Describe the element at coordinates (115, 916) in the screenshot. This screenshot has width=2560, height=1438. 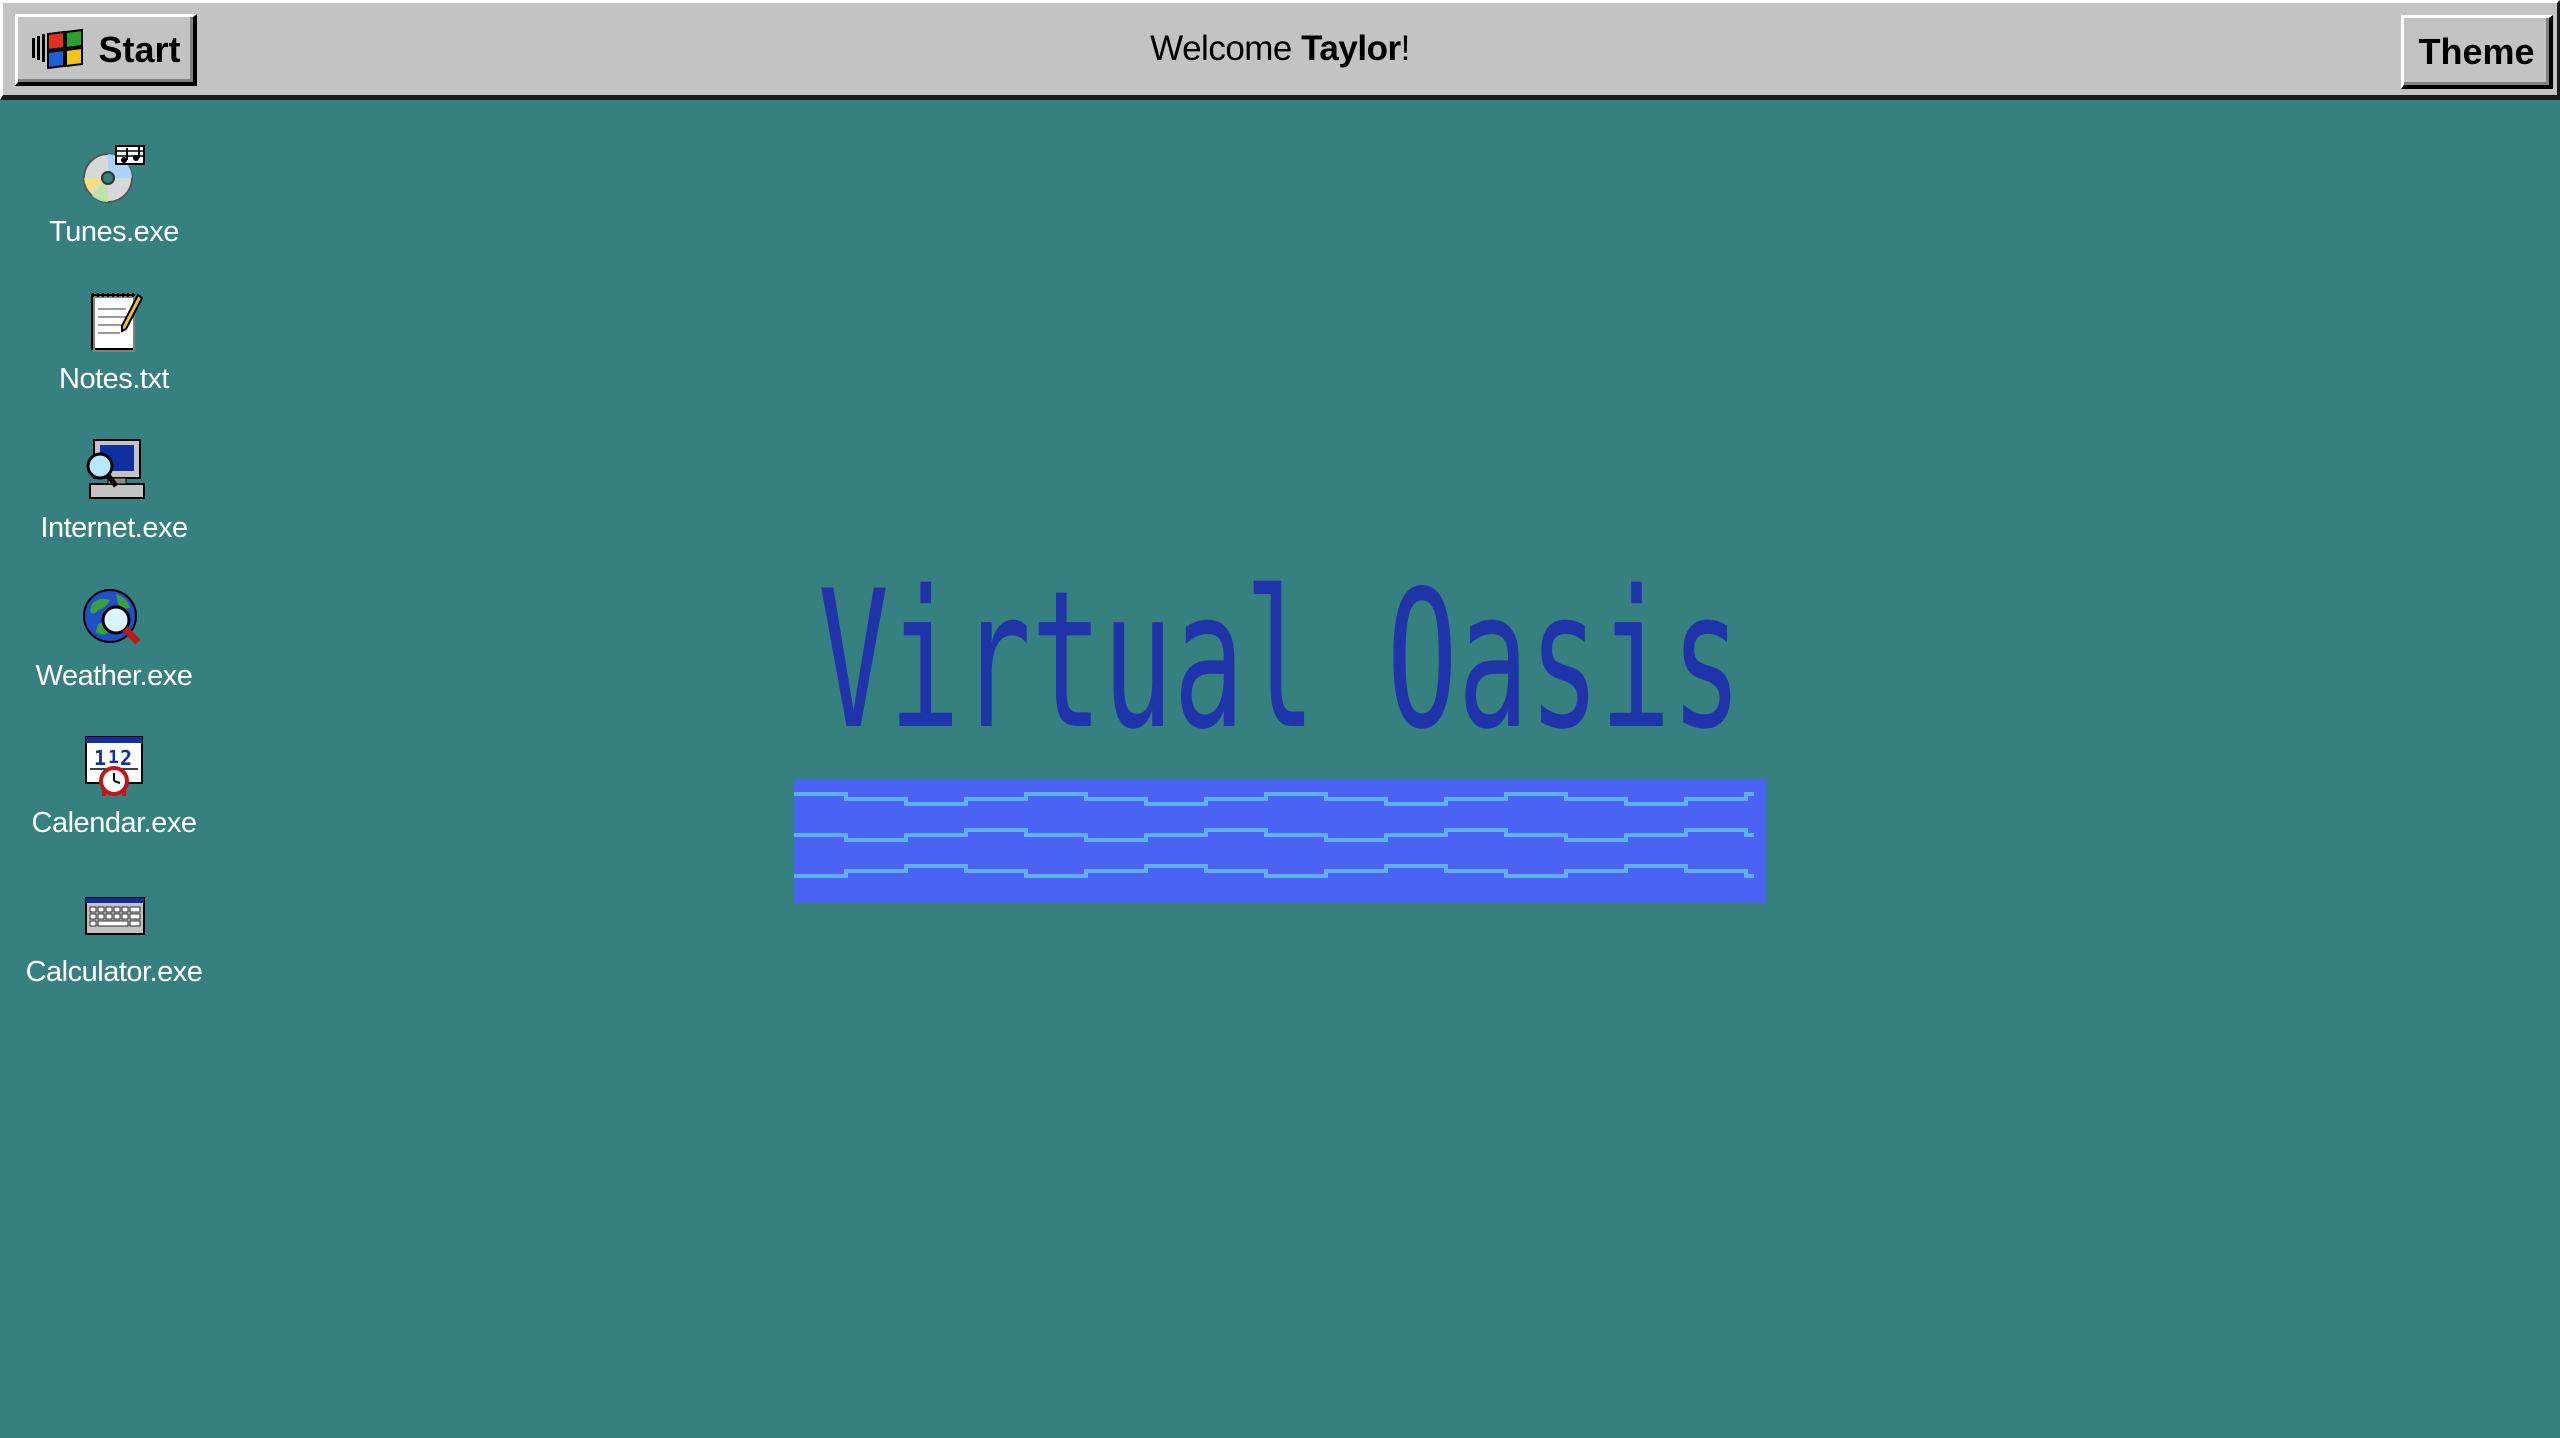
I see `keyboard-icon` at that location.